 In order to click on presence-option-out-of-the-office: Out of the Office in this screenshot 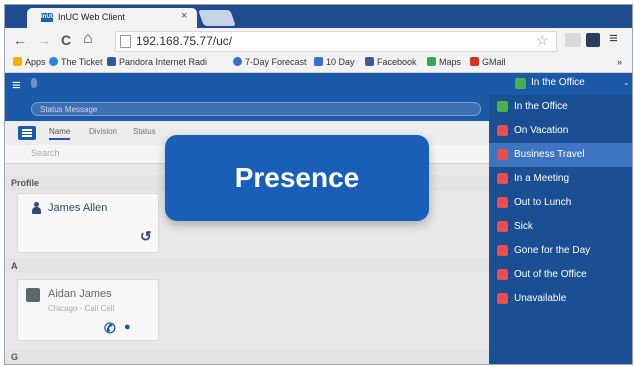, I will do `click(560, 275)`.